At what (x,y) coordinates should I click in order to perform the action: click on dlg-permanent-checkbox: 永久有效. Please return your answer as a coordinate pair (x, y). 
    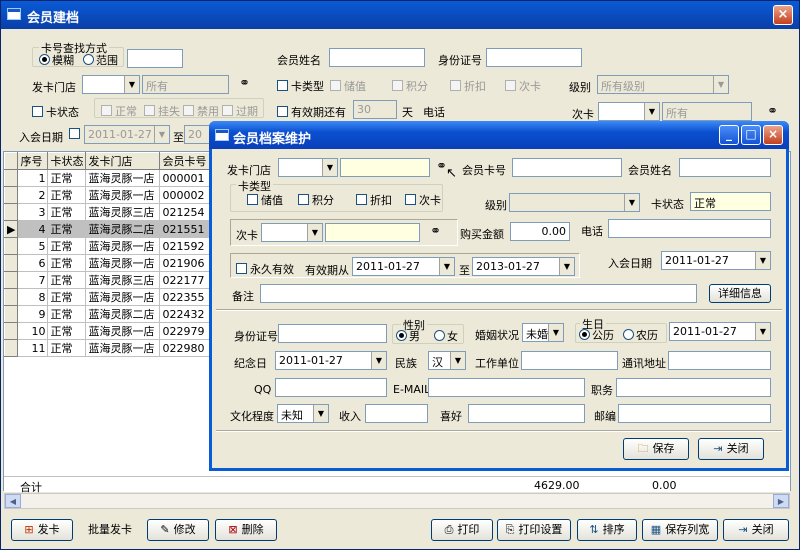
    Looking at the image, I should click on (265, 269).